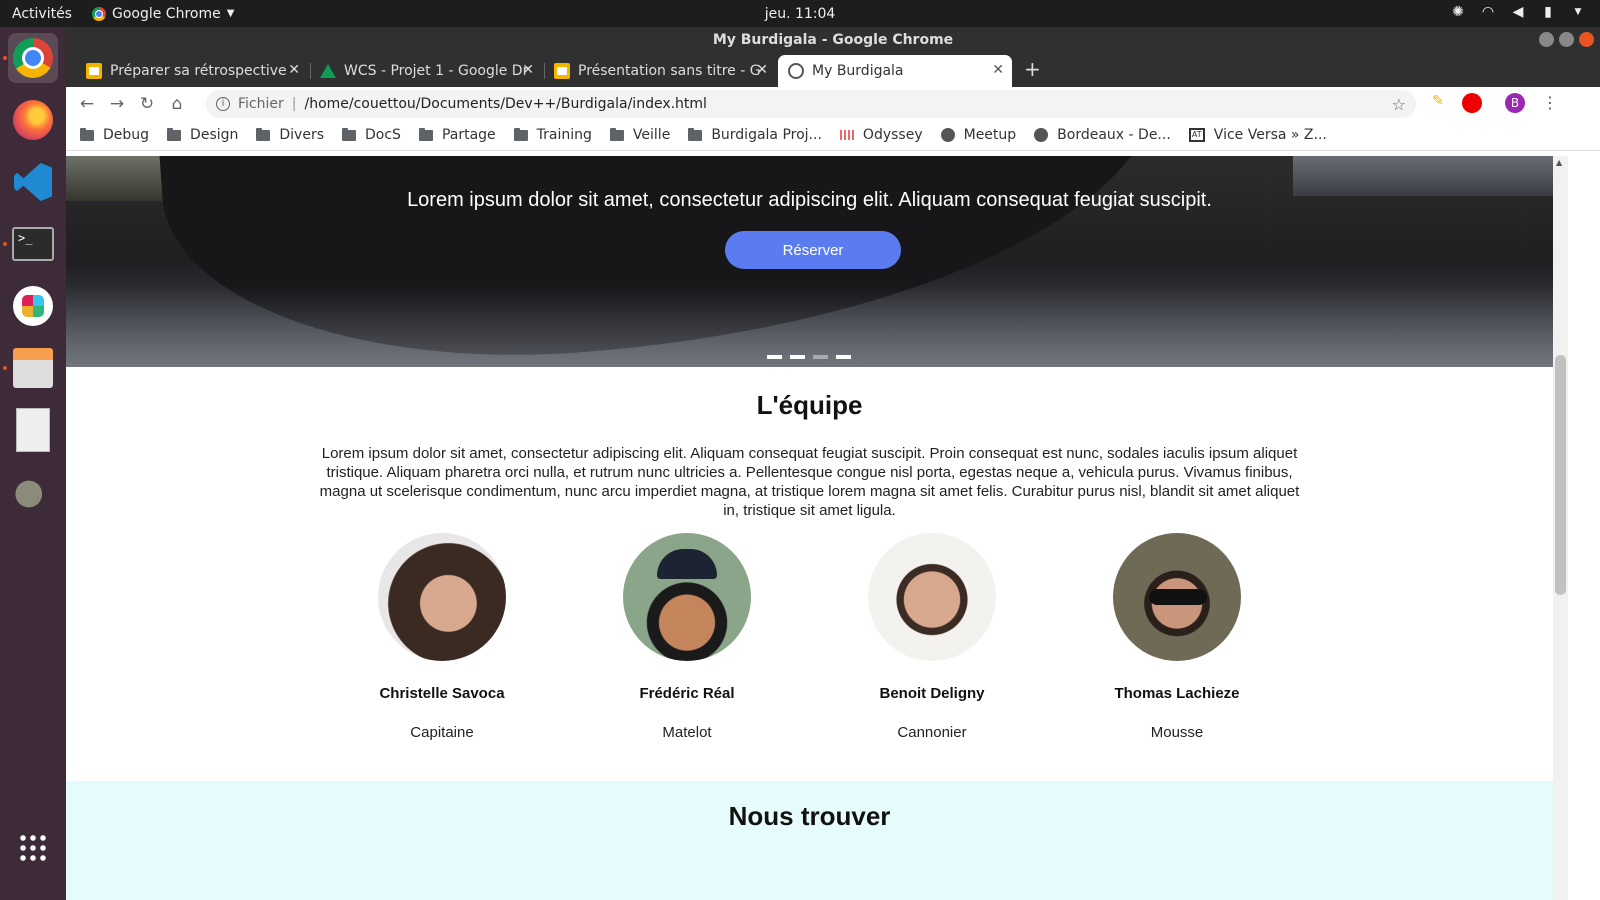 This screenshot has width=1600, height=900. I want to click on page-scrollbar: ▲, so click(1560, 528).